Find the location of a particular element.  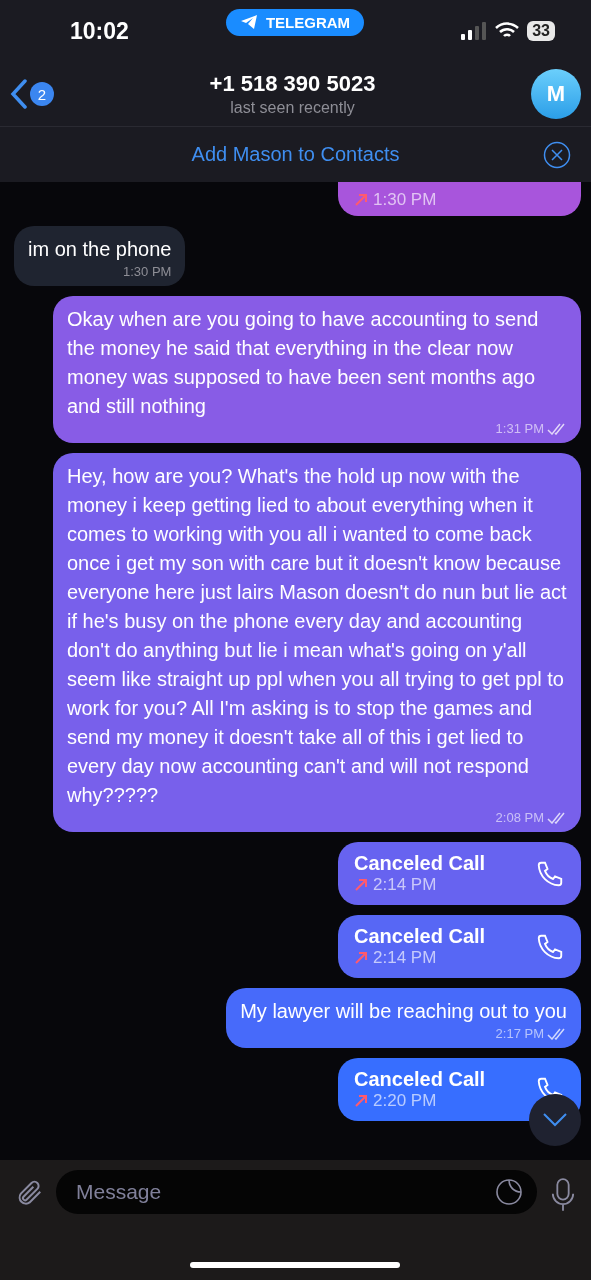

chevron-down-icon is located at coordinates (555, 1120).